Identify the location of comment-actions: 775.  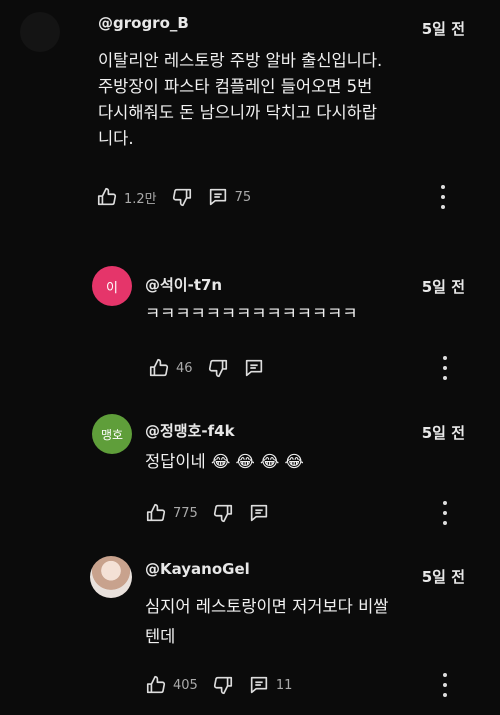
(214, 513).